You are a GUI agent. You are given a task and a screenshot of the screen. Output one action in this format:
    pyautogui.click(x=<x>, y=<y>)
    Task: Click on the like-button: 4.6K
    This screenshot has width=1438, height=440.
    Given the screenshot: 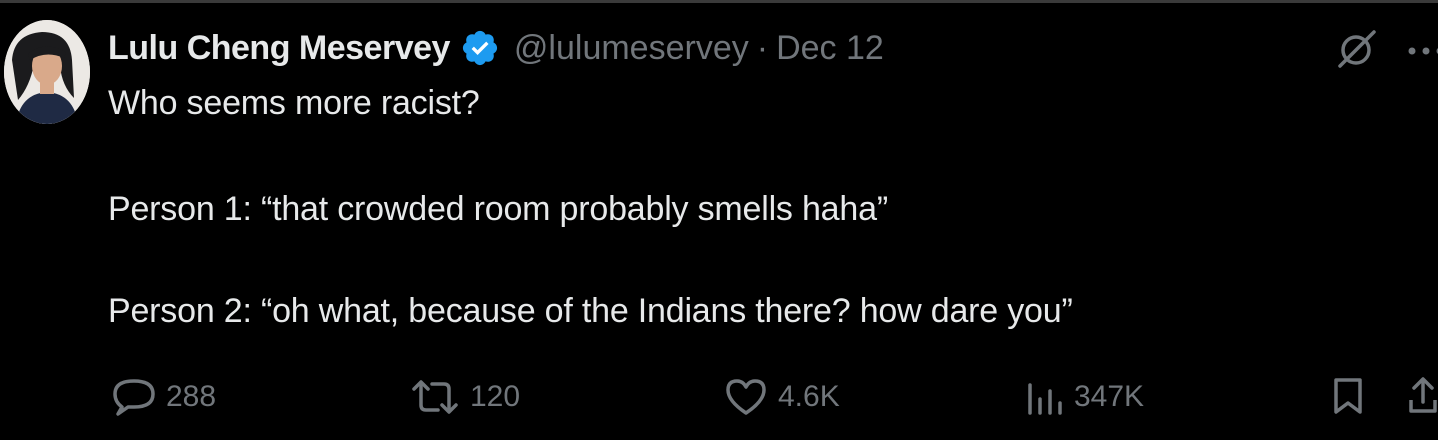 What is the action you would take?
    pyautogui.click(x=782, y=397)
    